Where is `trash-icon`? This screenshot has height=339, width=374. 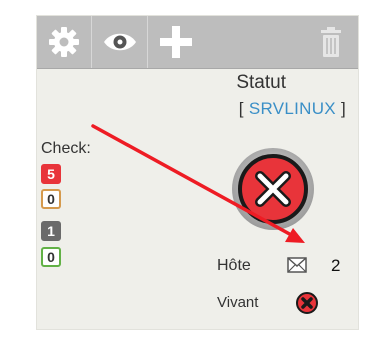
trash-icon is located at coordinates (331, 42).